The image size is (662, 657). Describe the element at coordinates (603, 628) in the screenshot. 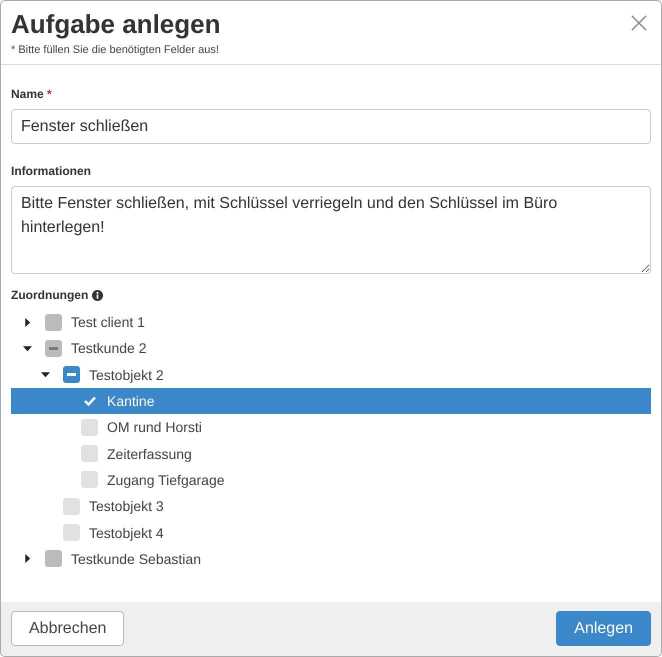

I see `create-button: Anlegen` at that location.